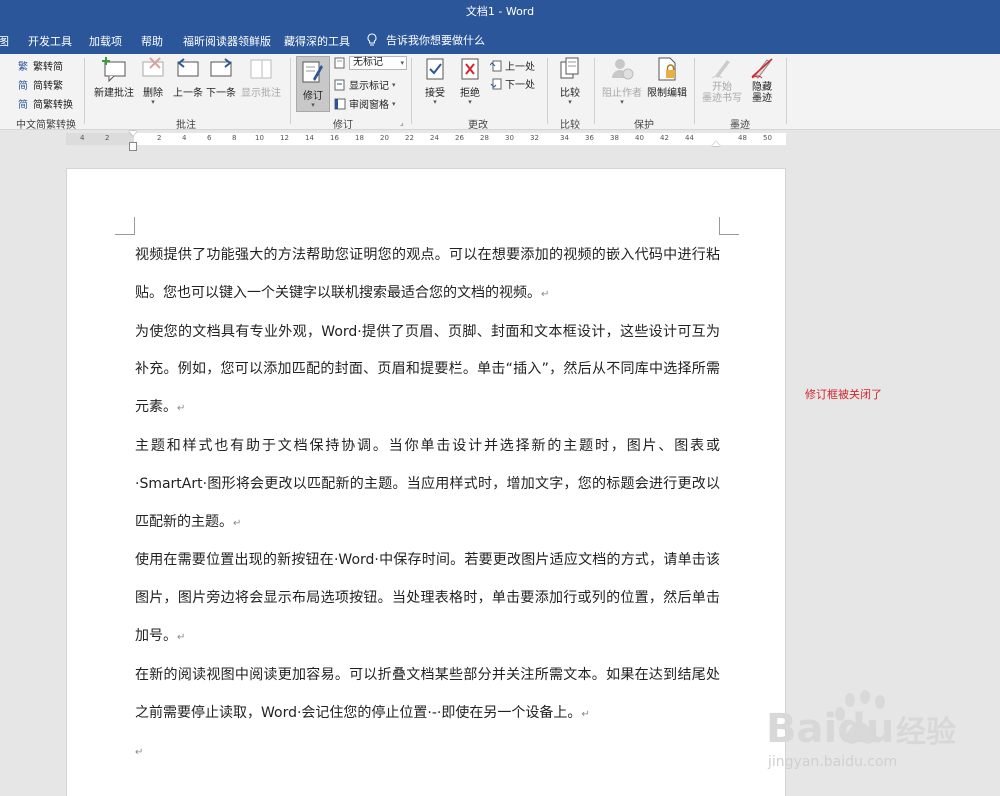 Image resolution: width=1000 pixels, height=796 pixels. Describe the element at coordinates (762, 68) in the screenshot. I see `hide-ink-icon` at that location.